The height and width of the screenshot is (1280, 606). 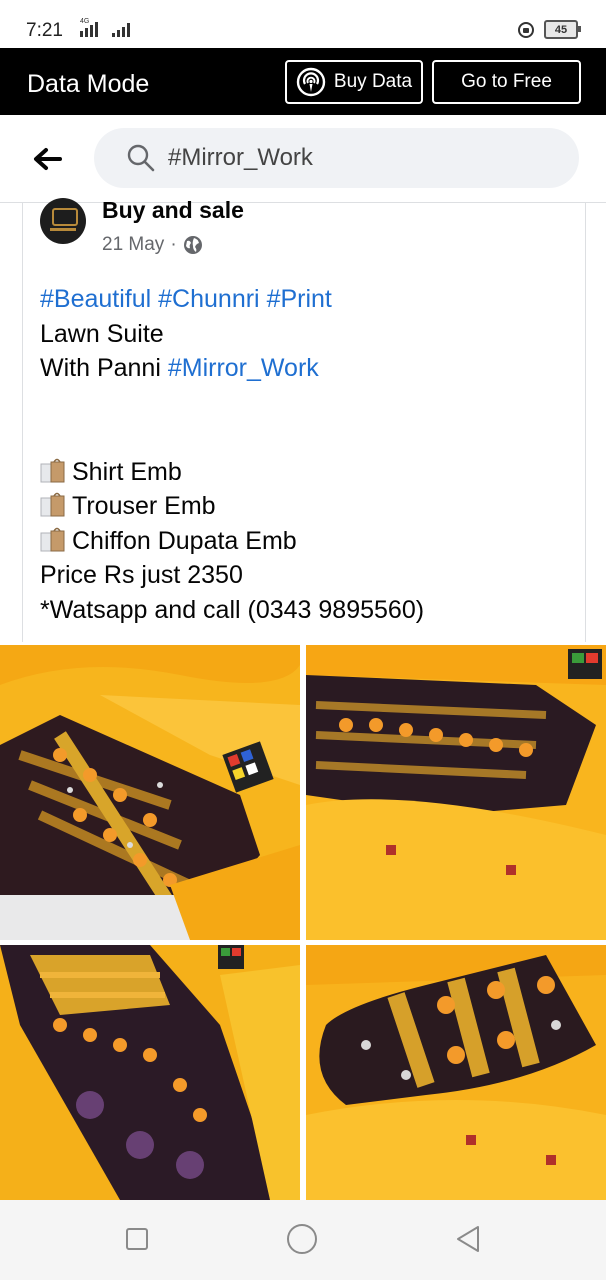 I want to click on post-item: Chiffon Dupata Emb, so click(x=232, y=541).